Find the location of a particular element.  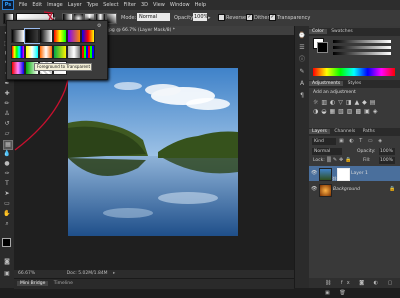

gradient-swatch-blue-red-yellow is located at coordinates (88, 36).